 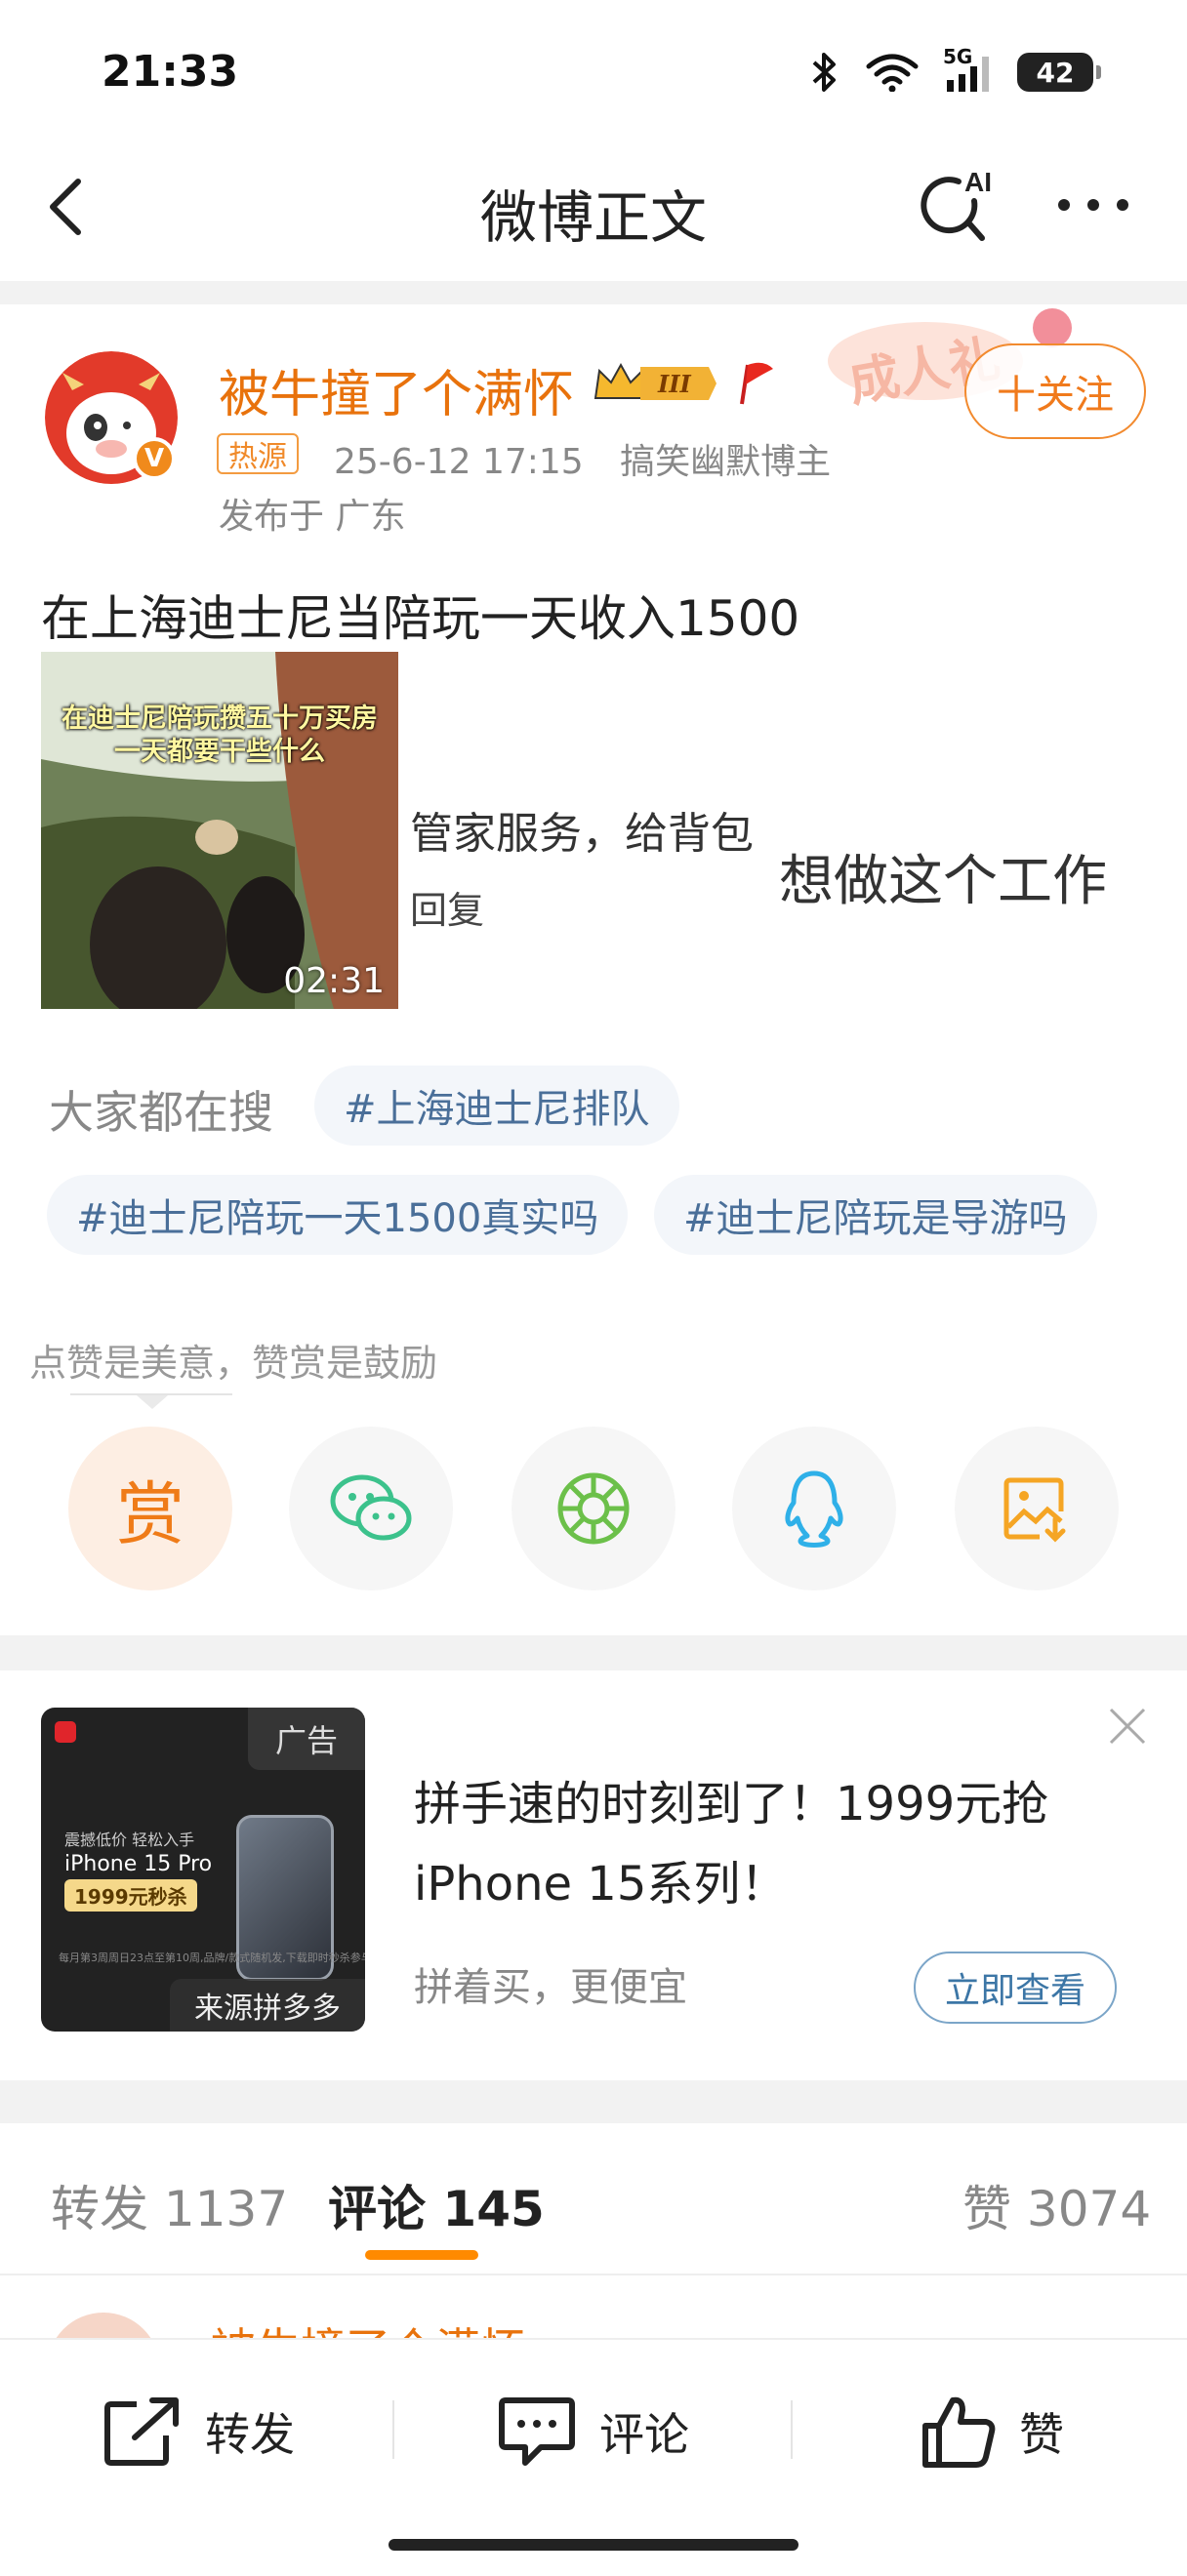 I want to click on video-duration: 02:31, so click(x=334, y=981).